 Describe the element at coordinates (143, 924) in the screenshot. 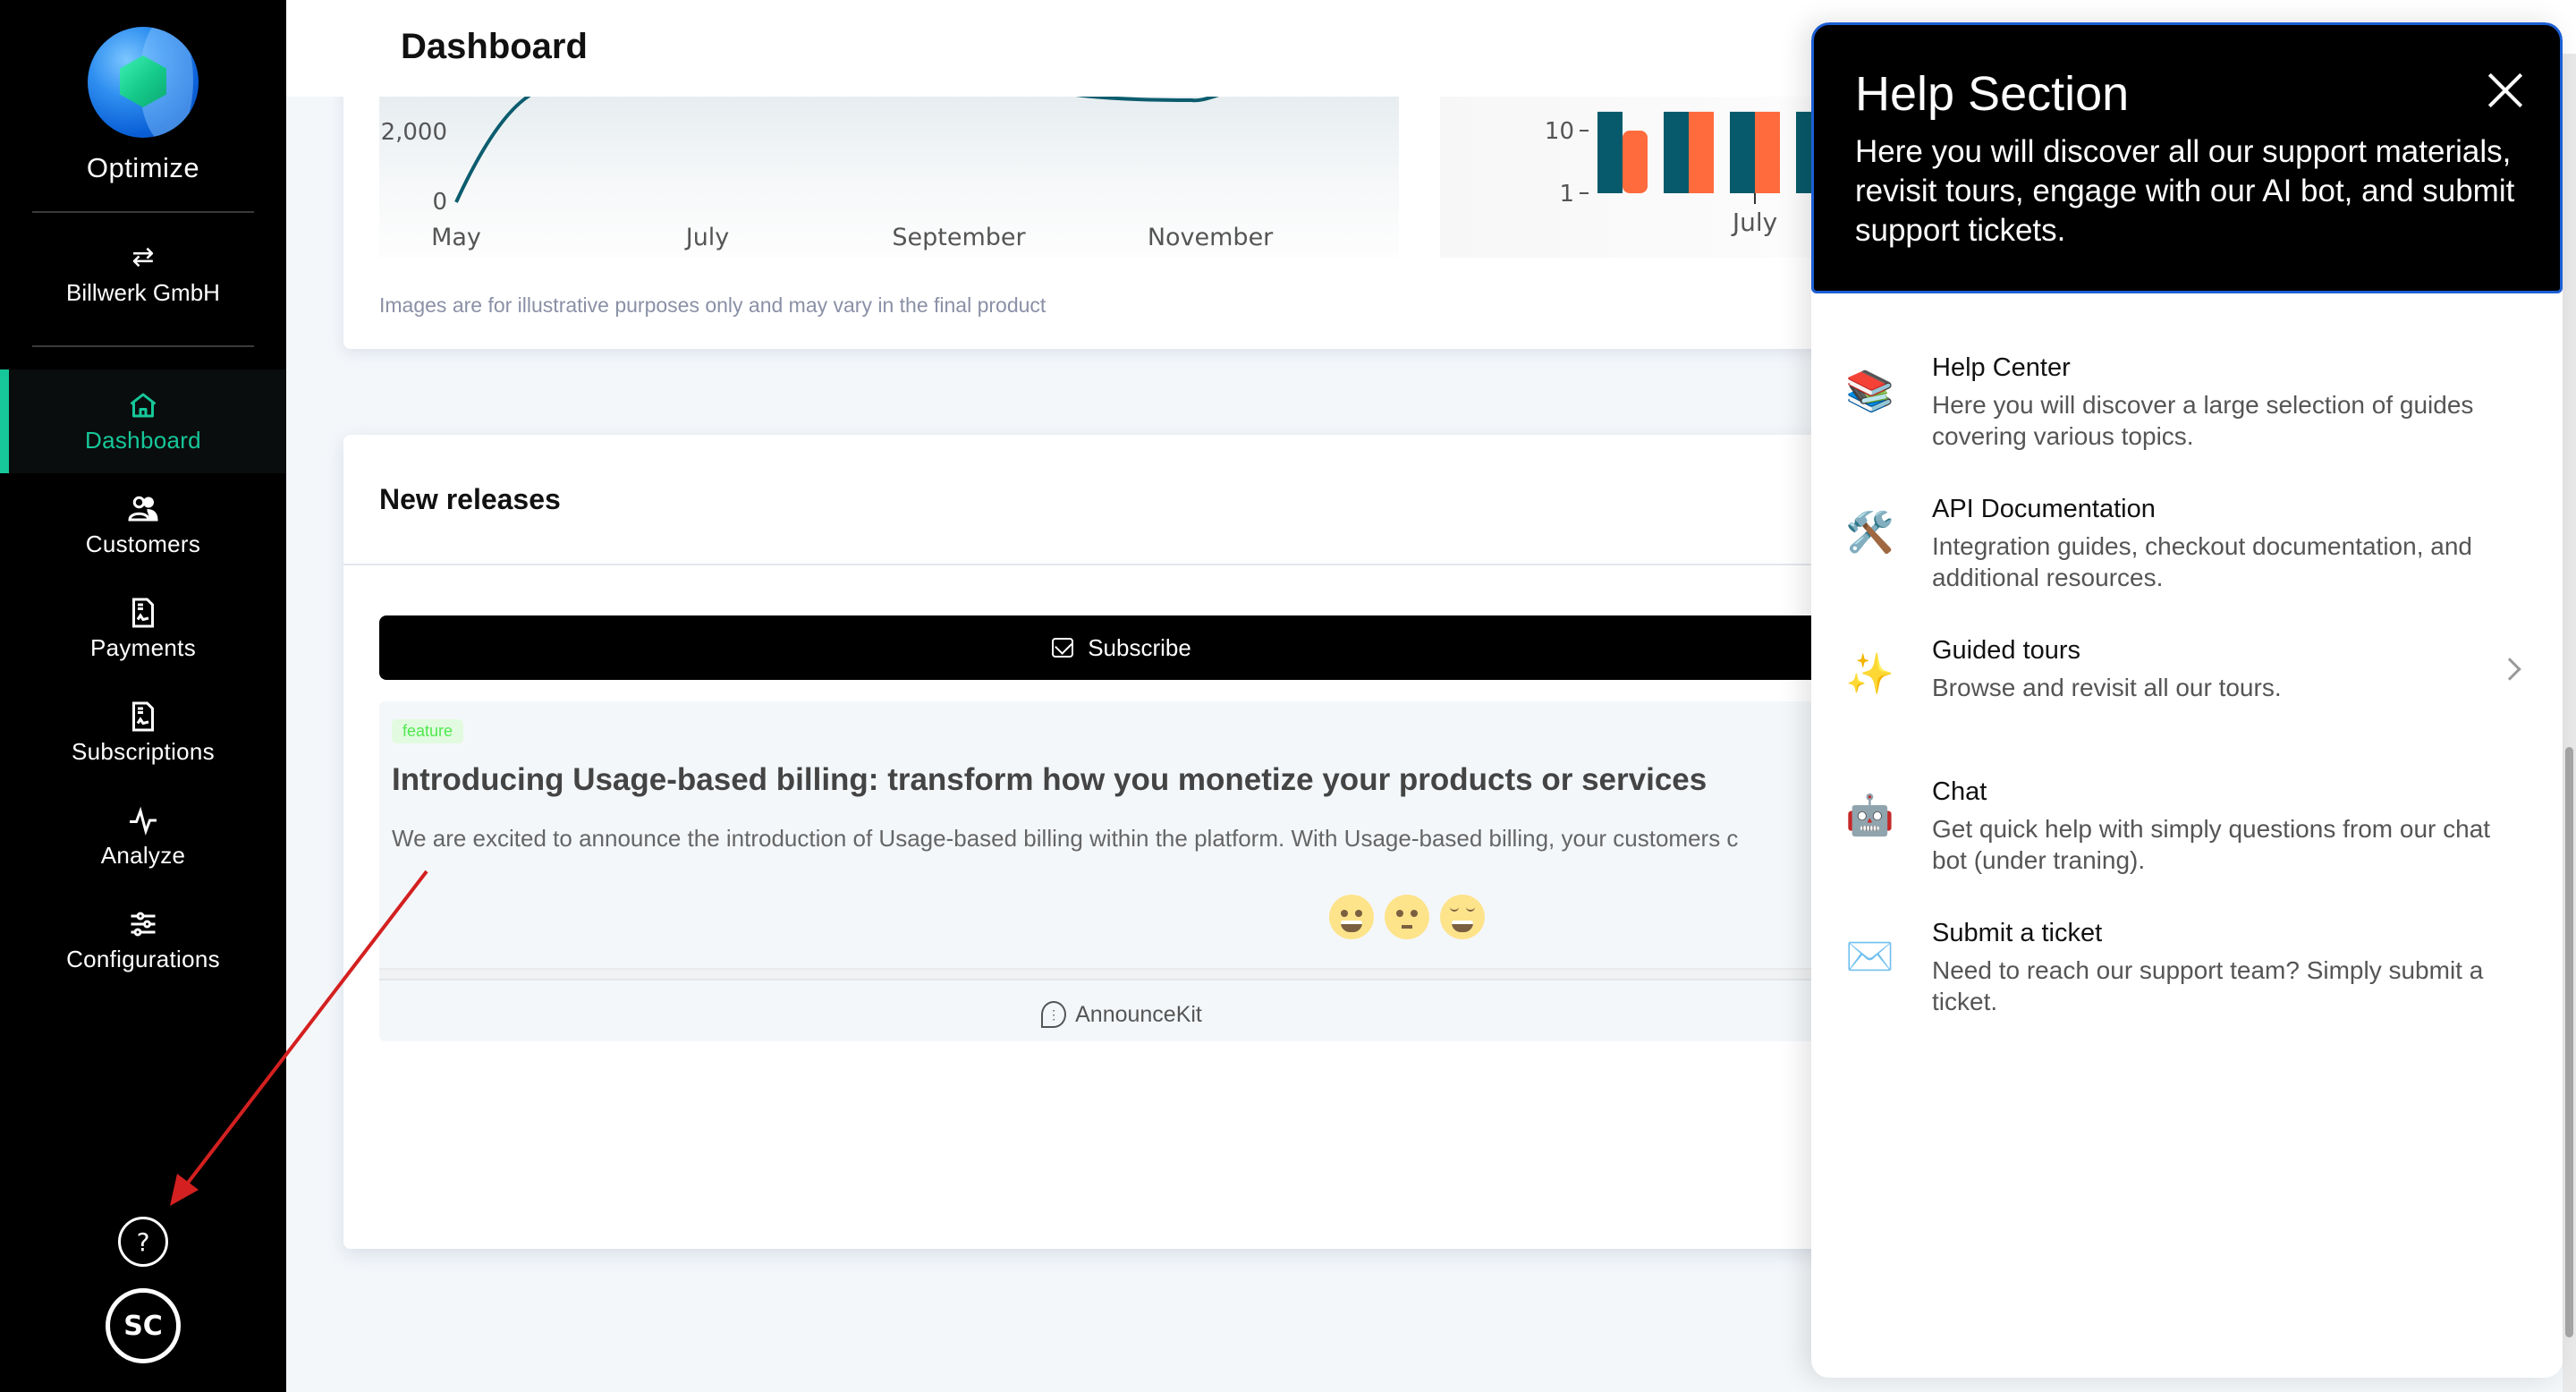

I see `sliders-icon` at that location.